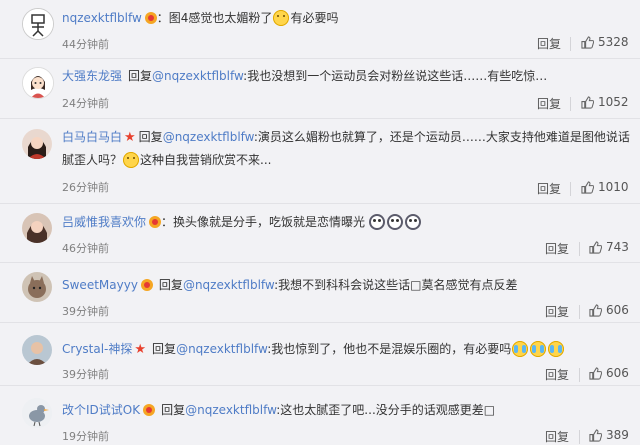 The height and width of the screenshot is (445, 640). What do you see at coordinates (85, 103) in the screenshot?
I see `timestamp: 24分钟前` at bounding box center [85, 103].